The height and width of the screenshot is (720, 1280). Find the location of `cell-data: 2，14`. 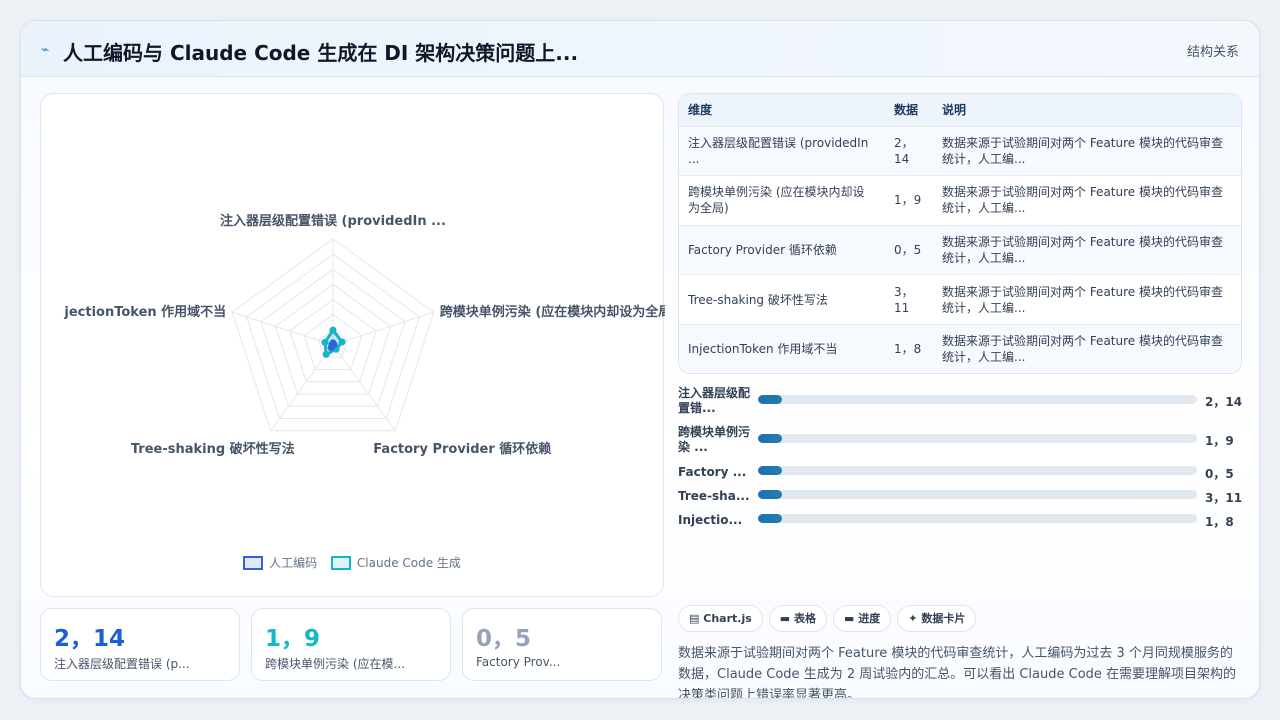

cell-data: 2，14 is located at coordinates (909, 150).